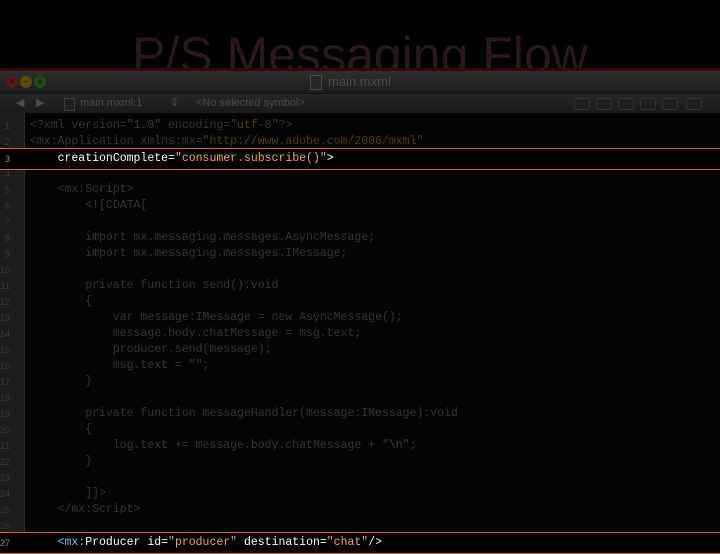  I want to click on line-number: 9, so click(7, 254).